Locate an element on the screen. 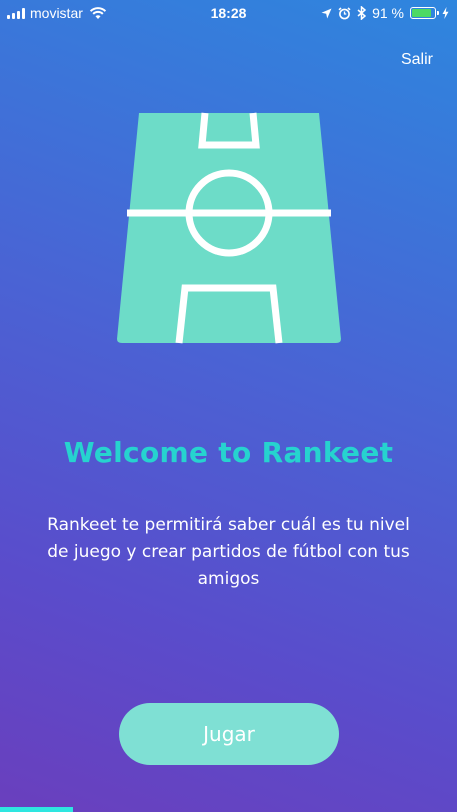 The height and width of the screenshot is (812, 457). status-right: 91 % is located at coordinates (385, 13).